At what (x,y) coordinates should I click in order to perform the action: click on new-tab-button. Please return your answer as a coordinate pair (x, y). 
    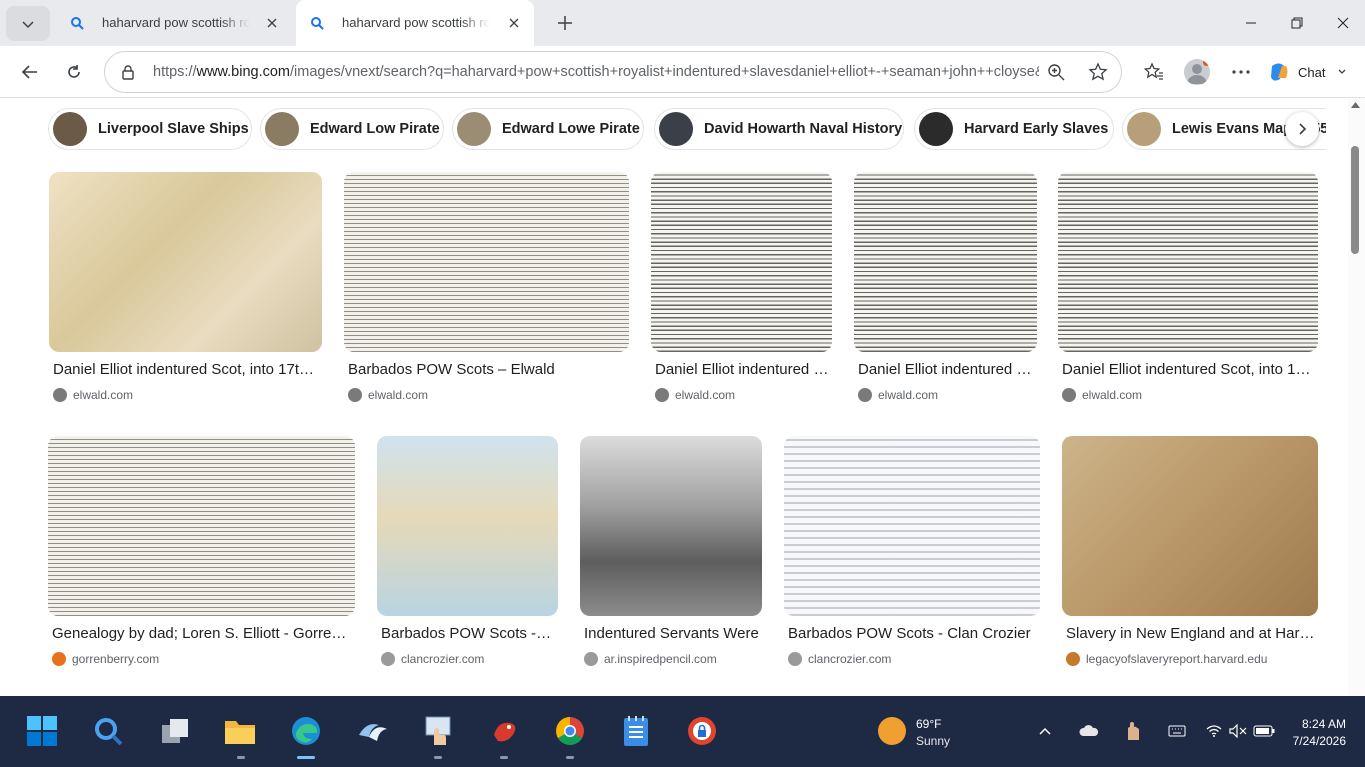
    Looking at the image, I should click on (565, 23).